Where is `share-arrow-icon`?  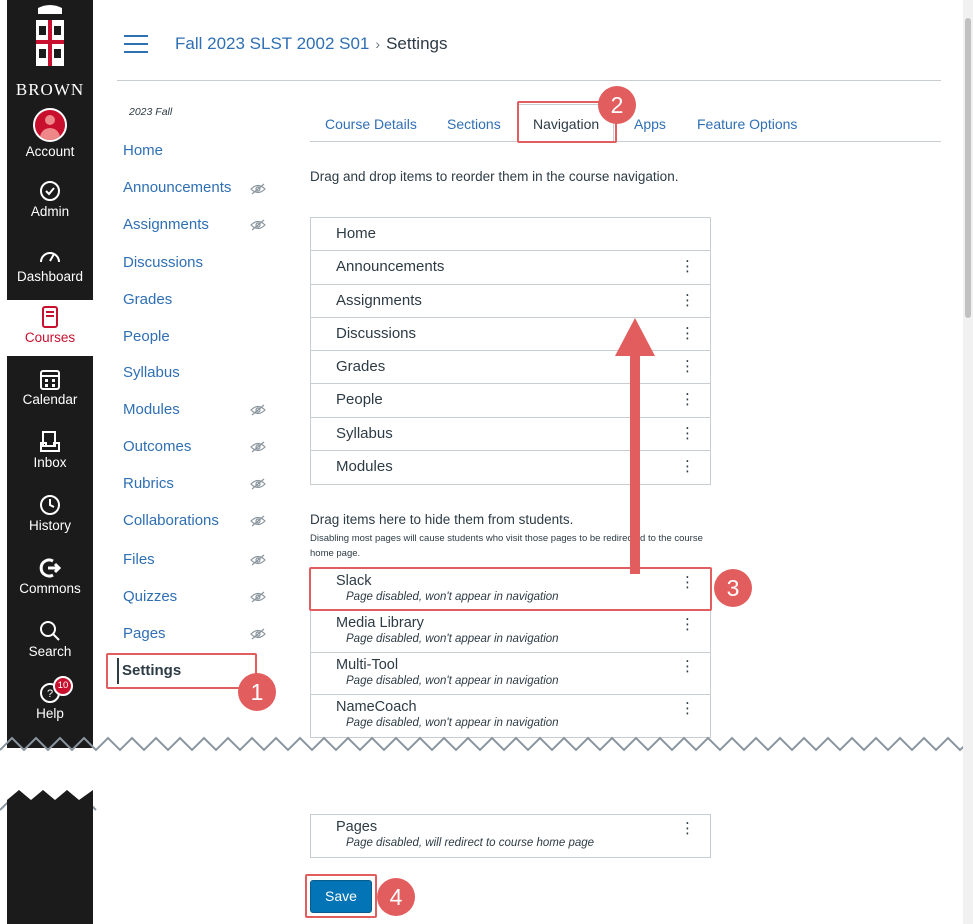
share-arrow-icon is located at coordinates (50, 568).